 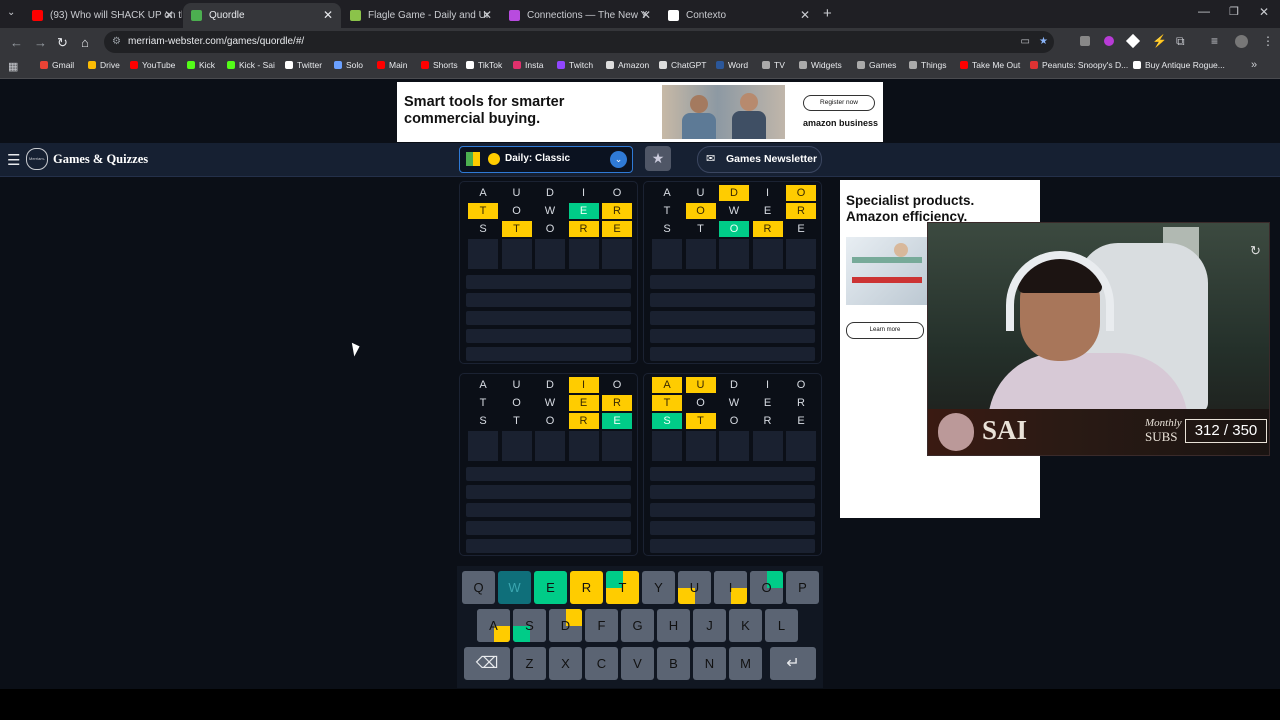 I want to click on tab-quordle: Quordle ✕, so click(x=262, y=15).